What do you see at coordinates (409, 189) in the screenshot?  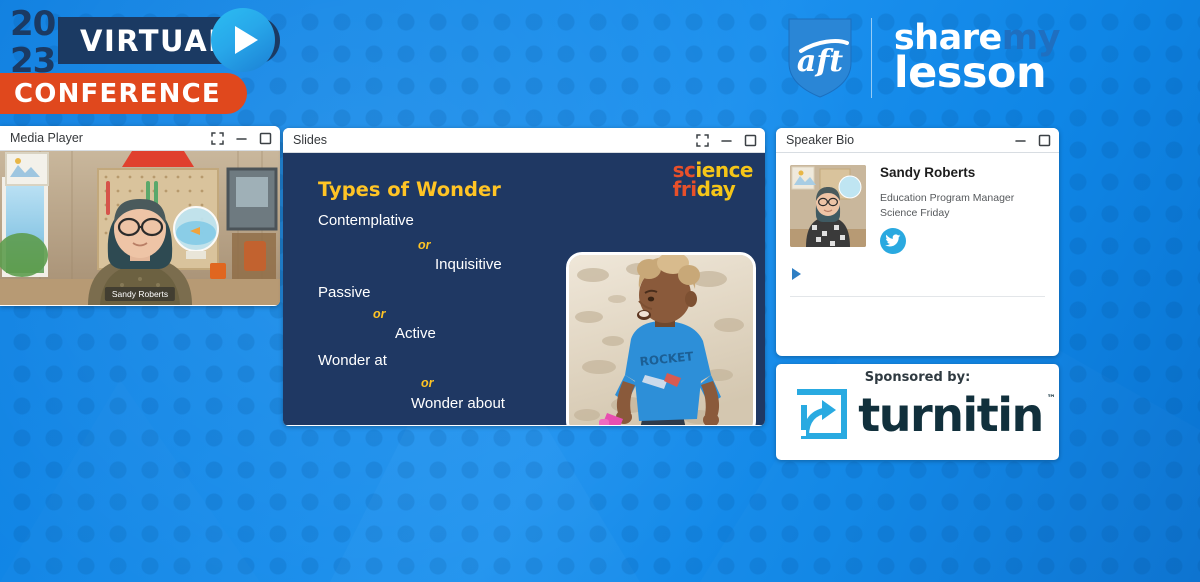 I see `slide-heading: Types of Wonder` at bounding box center [409, 189].